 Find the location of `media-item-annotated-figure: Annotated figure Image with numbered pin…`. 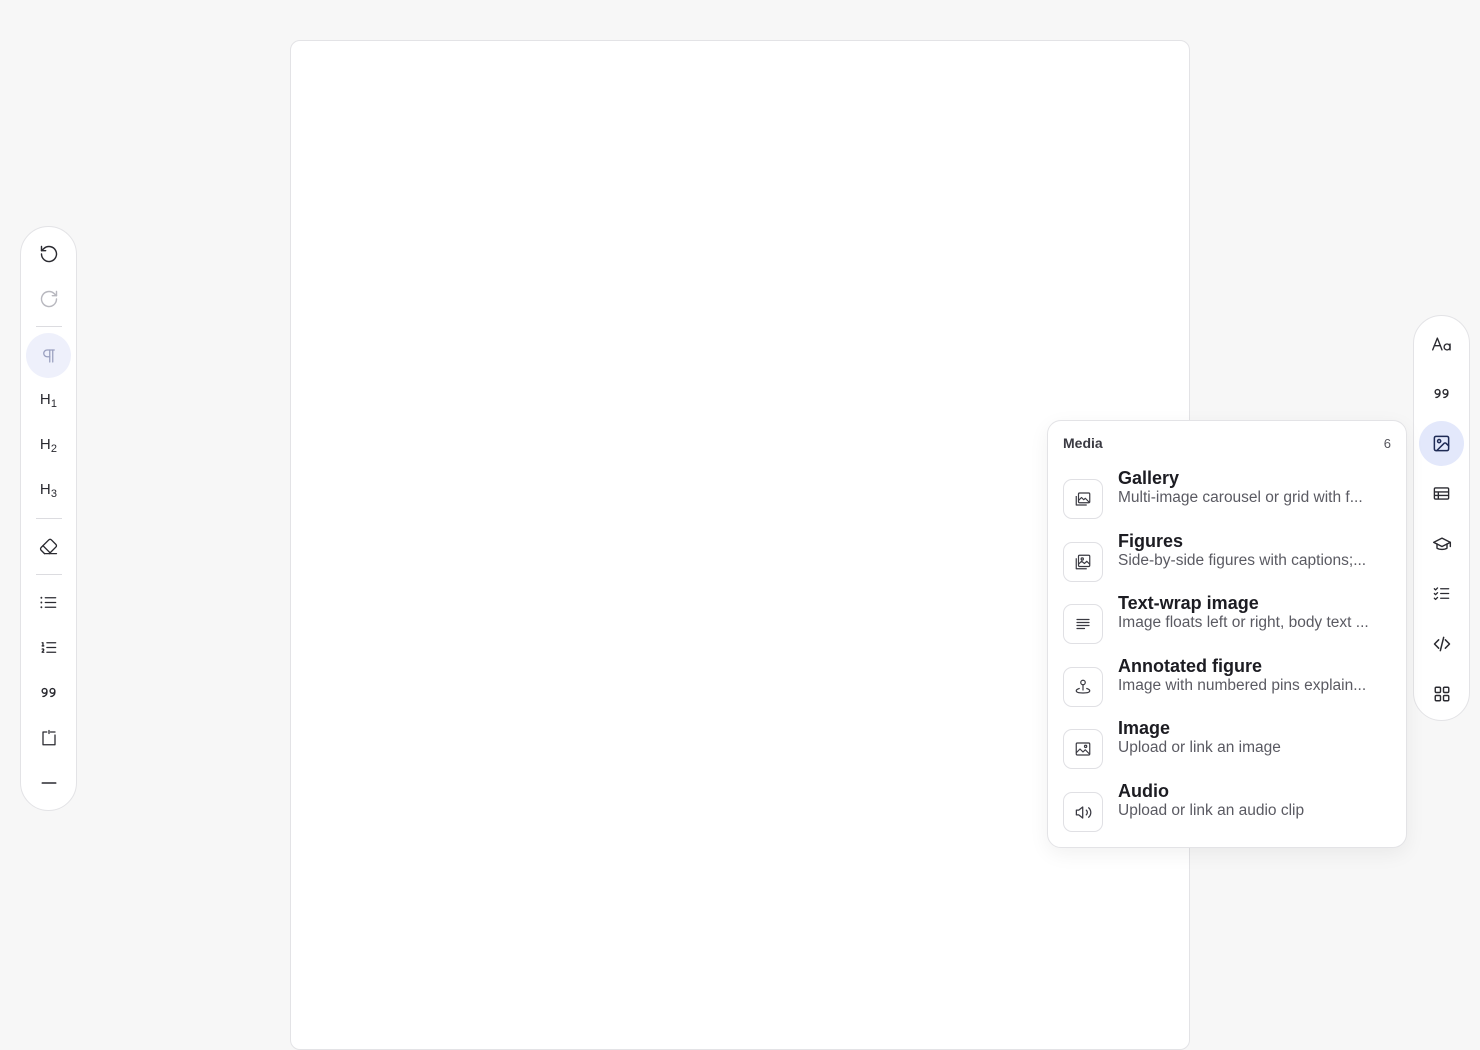

media-item-annotated-figure: Annotated figure Image with numbered pin… is located at coordinates (1227, 692).